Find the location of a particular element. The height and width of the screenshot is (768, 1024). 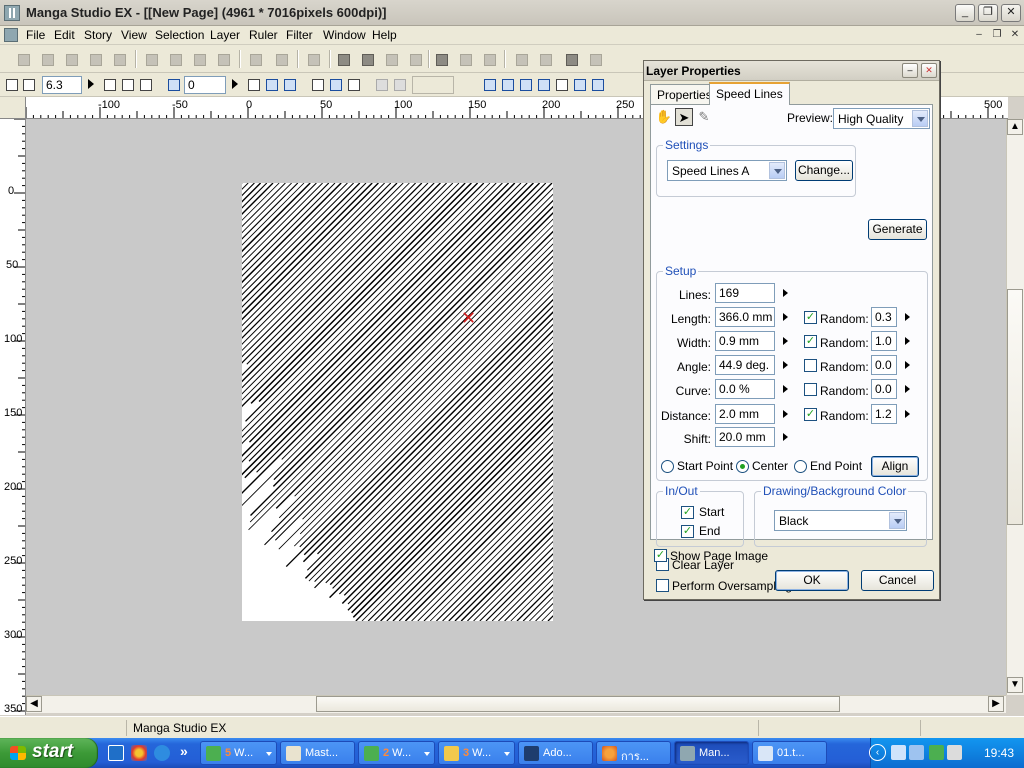

dialog-close-icon: ✕ is located at coordinates (929, 70).